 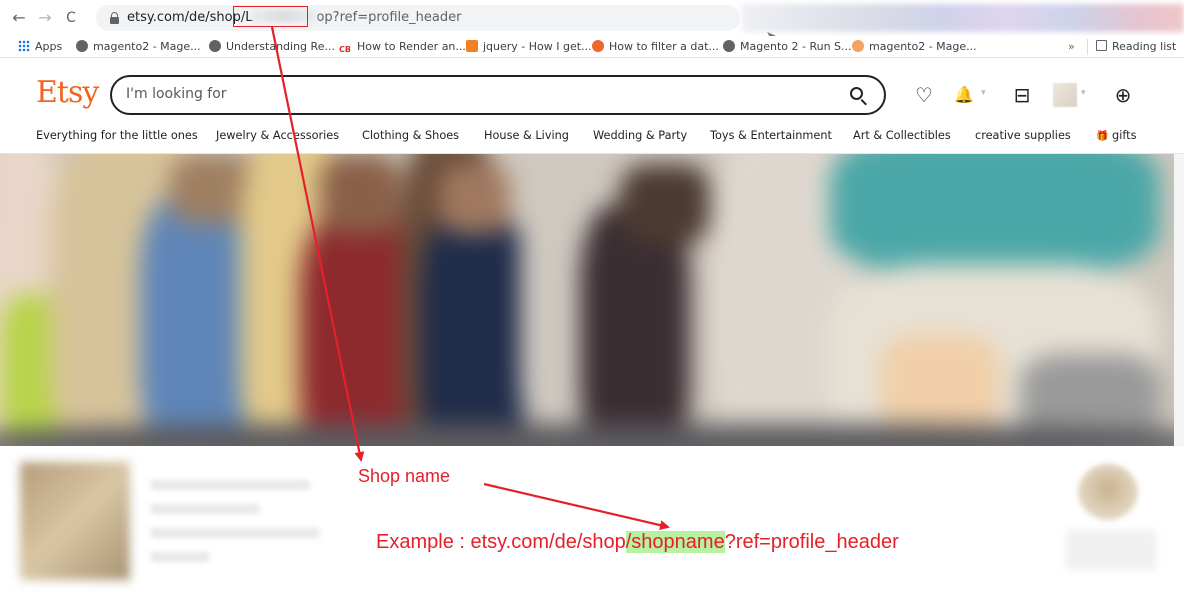 I want to click on example-prefix: Example : etsy.com/de/shop, so click(x=501, y=542).